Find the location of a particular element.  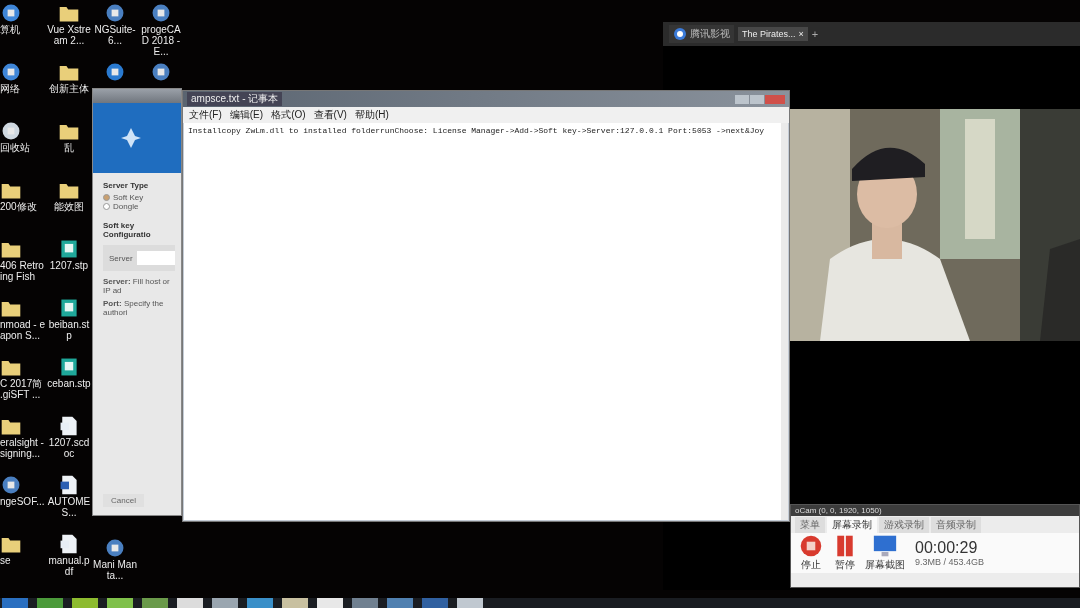

cancel-button: Cancel is located at coordinates (123, 500).